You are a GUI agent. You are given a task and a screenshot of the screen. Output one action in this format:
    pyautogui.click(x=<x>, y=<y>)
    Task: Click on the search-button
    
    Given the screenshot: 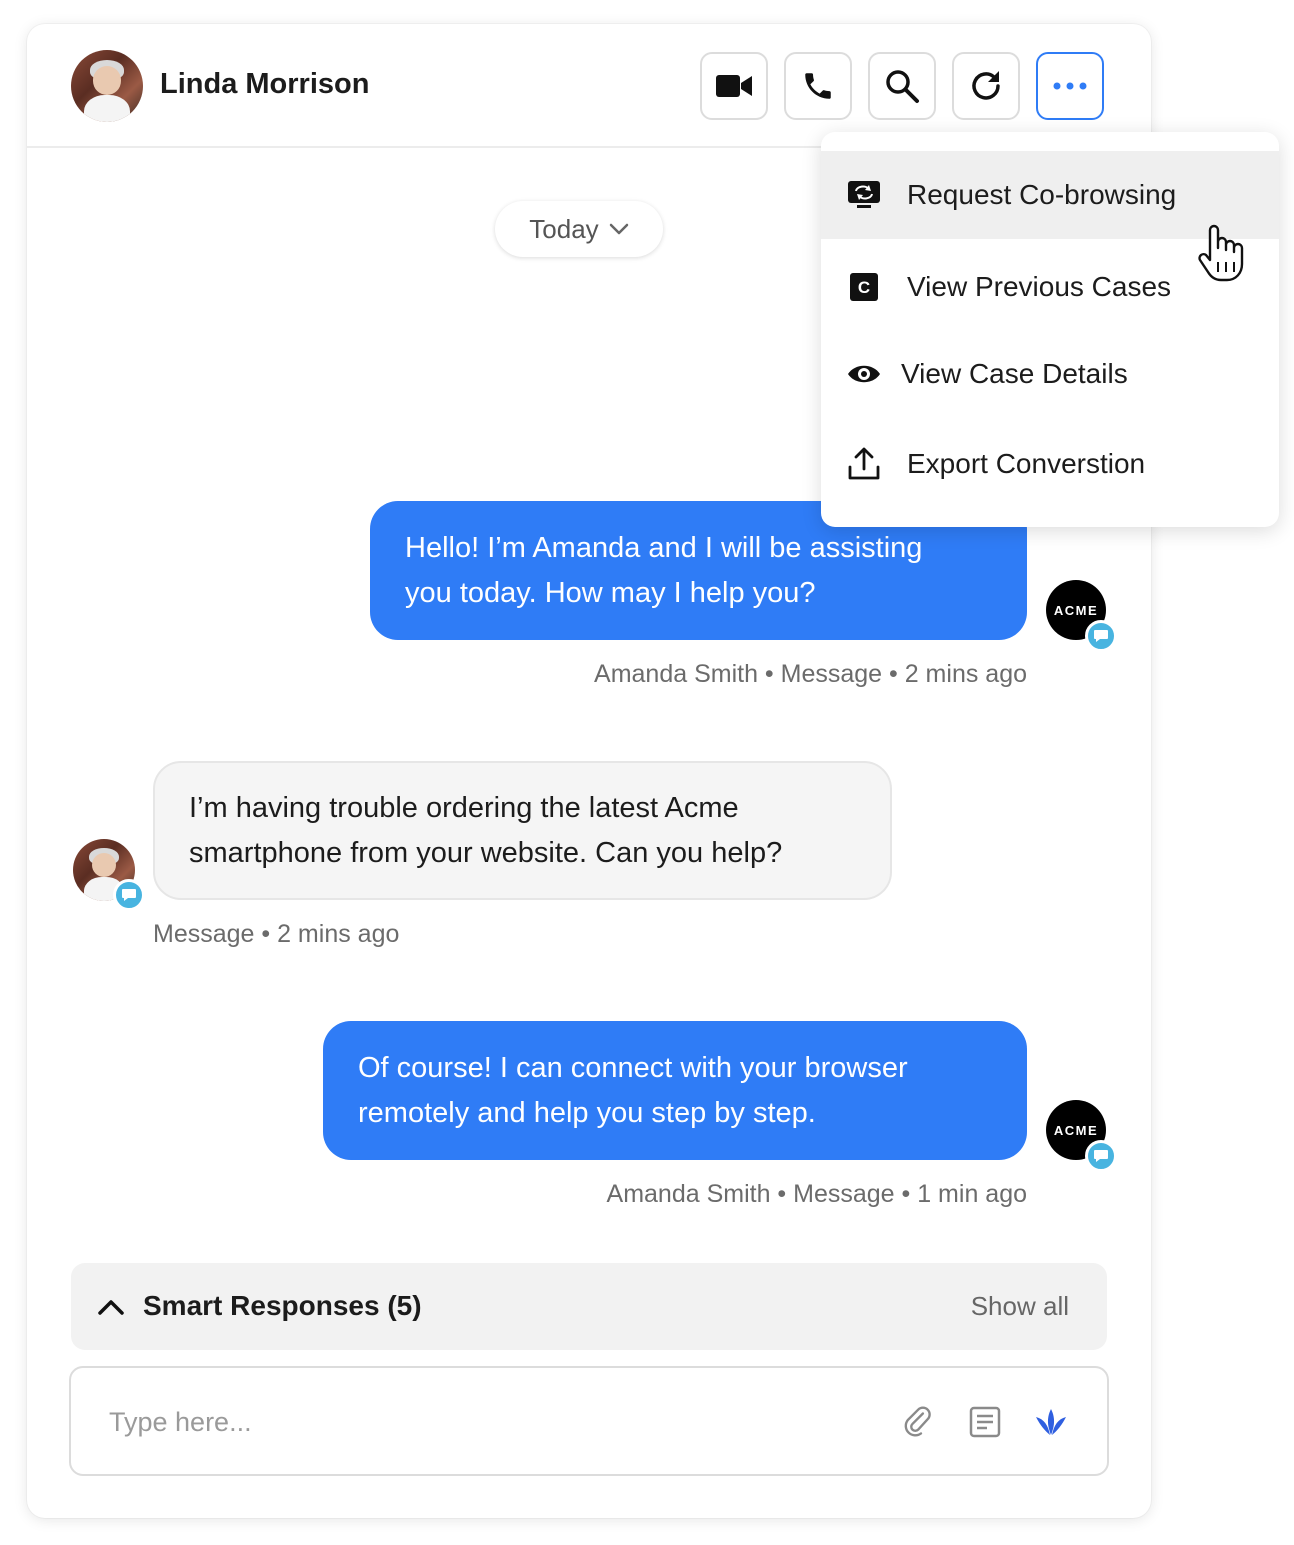 What is the action you would take?
    pyautogui.click(x=902, y=86)
    